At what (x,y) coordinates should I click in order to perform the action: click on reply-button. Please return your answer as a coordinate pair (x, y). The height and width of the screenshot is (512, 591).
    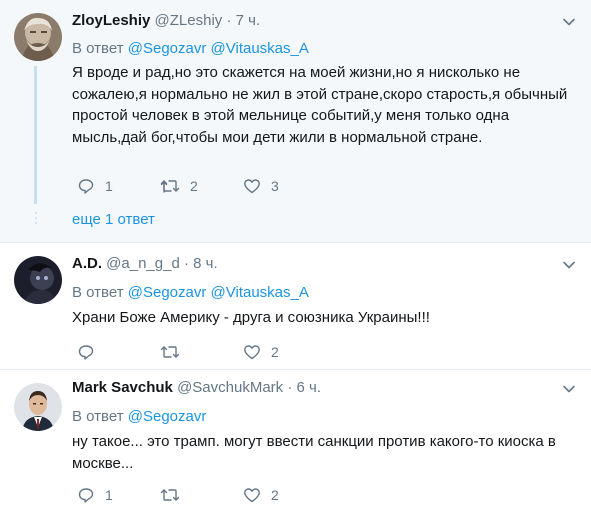
    Looking at the image, I should click on (91, 352).